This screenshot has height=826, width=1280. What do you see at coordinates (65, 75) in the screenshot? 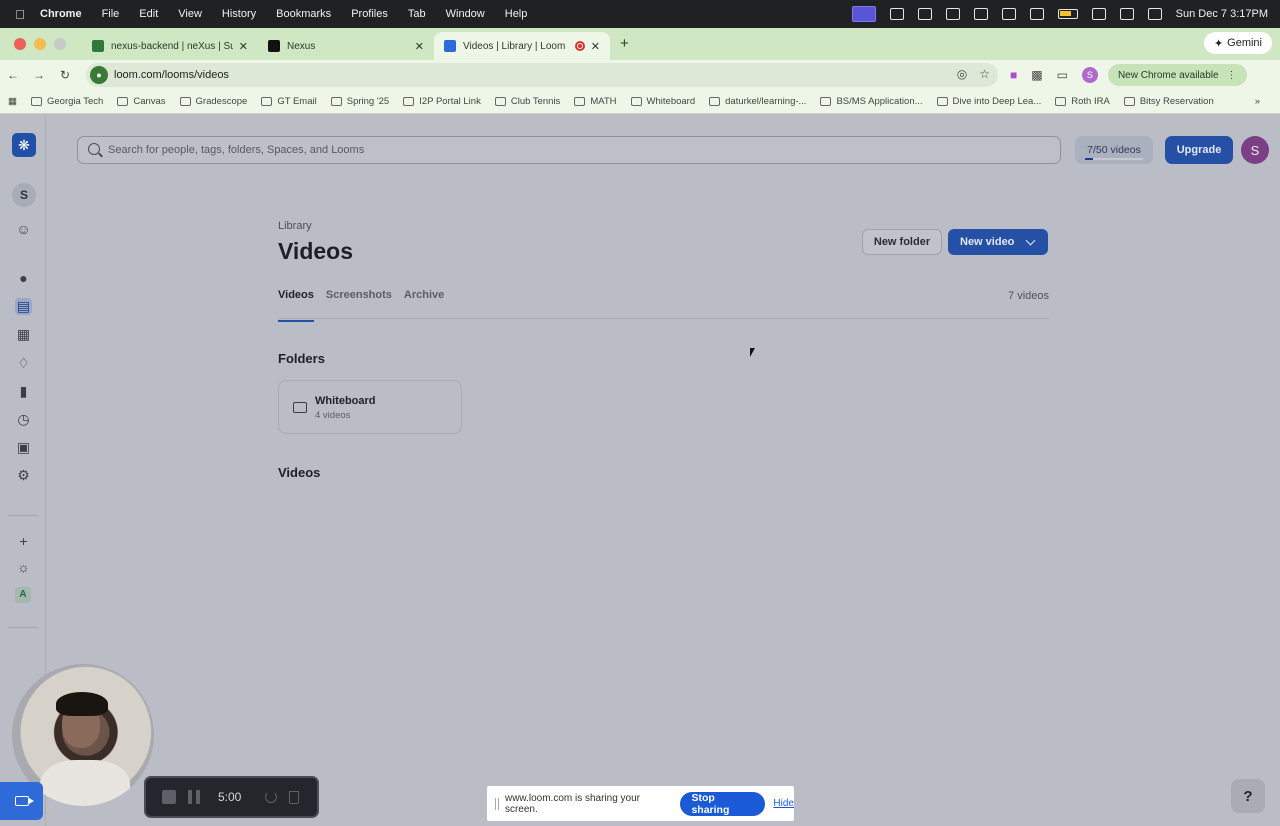
I see `reload-icon: ↻` at bounding box center [65, 75].